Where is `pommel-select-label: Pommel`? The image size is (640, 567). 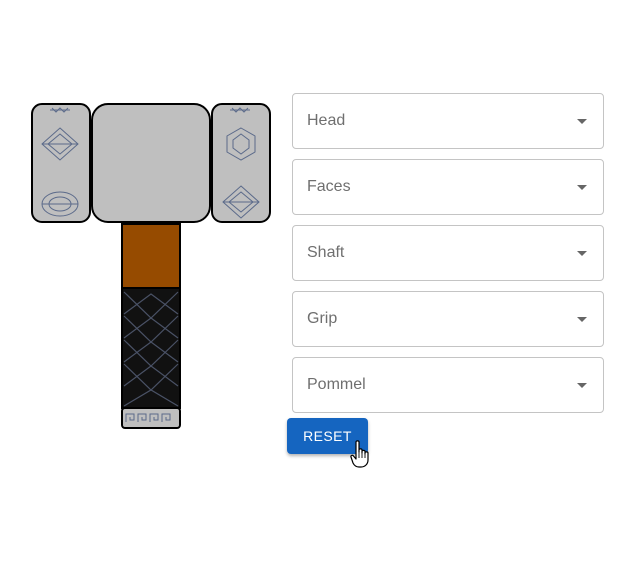 pommel-select-label: Pommel is located at coordinates (336, 384).